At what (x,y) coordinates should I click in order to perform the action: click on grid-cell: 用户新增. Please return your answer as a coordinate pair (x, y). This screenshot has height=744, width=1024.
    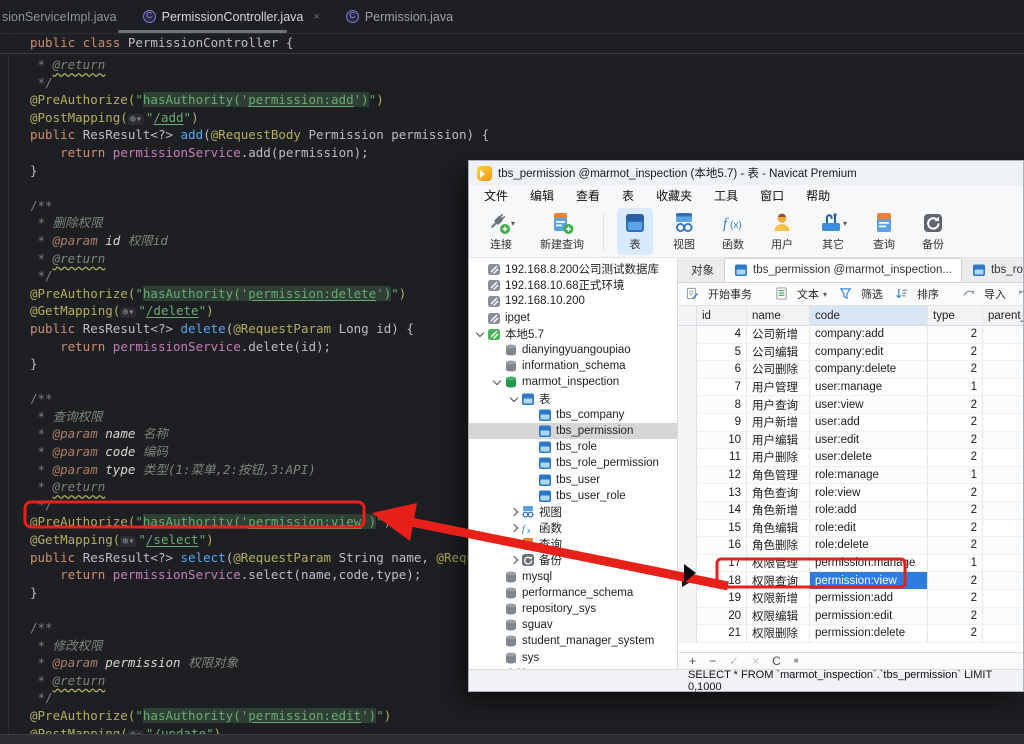
    Looking at the image, I should click on (778, 422).